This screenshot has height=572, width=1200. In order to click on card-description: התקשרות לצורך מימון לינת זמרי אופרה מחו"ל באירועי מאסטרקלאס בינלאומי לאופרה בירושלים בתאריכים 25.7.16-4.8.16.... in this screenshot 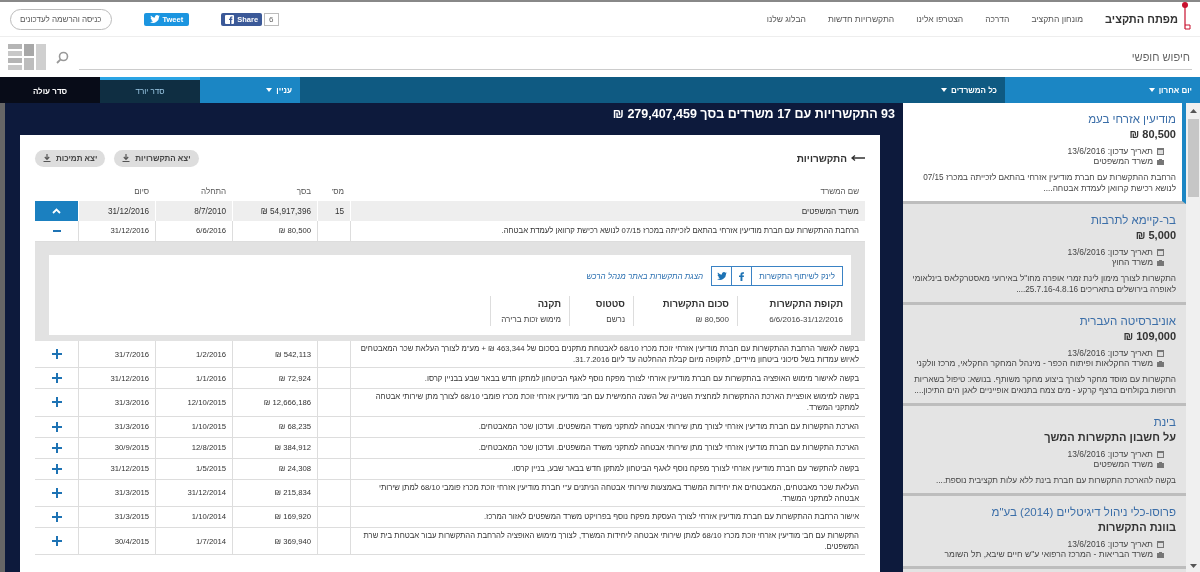, I will do `click(1043, 284)`.